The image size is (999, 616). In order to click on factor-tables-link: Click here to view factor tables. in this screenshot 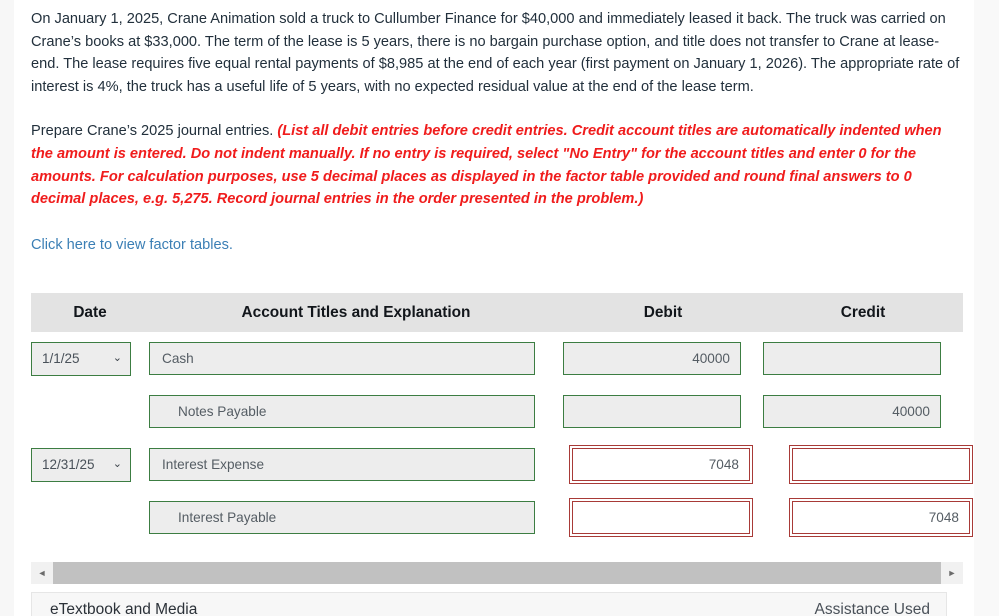, I will do `click(132, 245)`.